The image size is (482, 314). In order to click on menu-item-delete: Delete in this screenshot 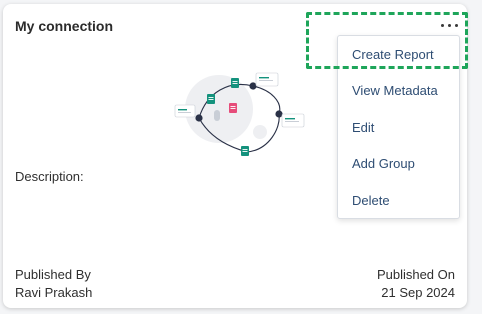, I will do `click(398, 200)`.